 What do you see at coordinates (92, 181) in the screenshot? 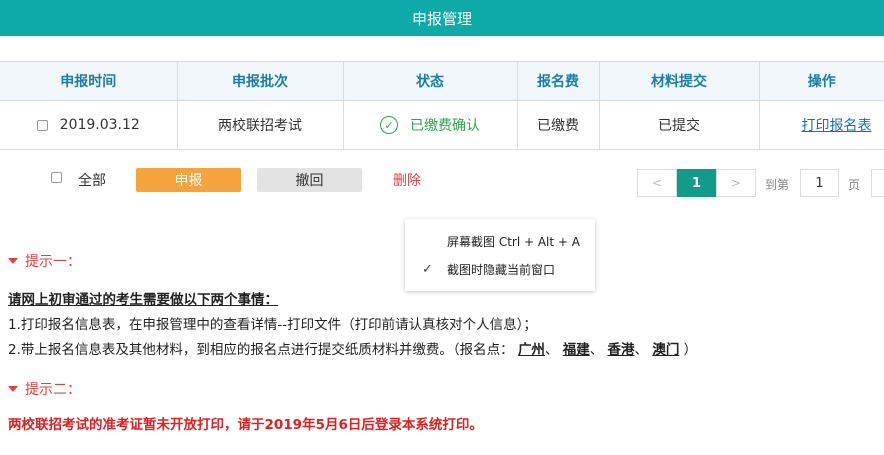
I see `select-all-label: 全部` at bounding box center [92, 181].